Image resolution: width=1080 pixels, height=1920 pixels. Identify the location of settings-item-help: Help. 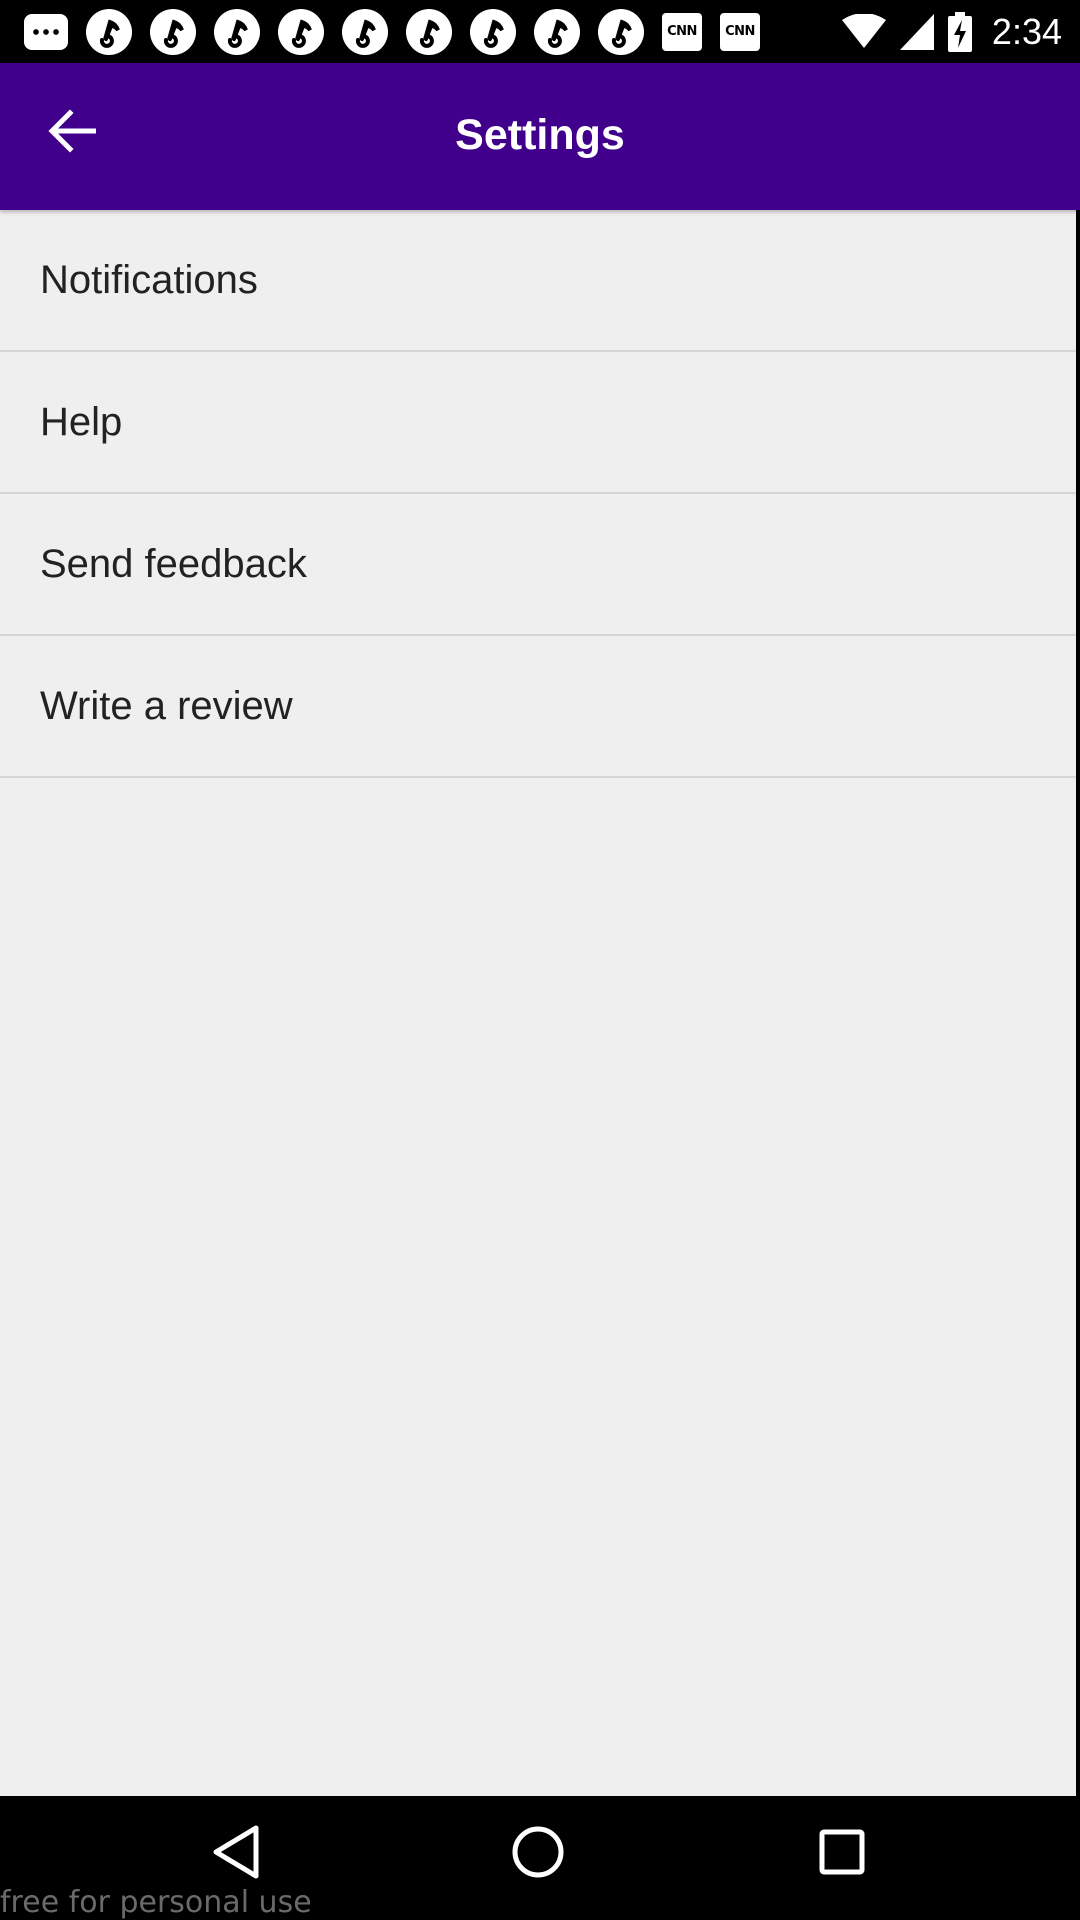
(538, 423).